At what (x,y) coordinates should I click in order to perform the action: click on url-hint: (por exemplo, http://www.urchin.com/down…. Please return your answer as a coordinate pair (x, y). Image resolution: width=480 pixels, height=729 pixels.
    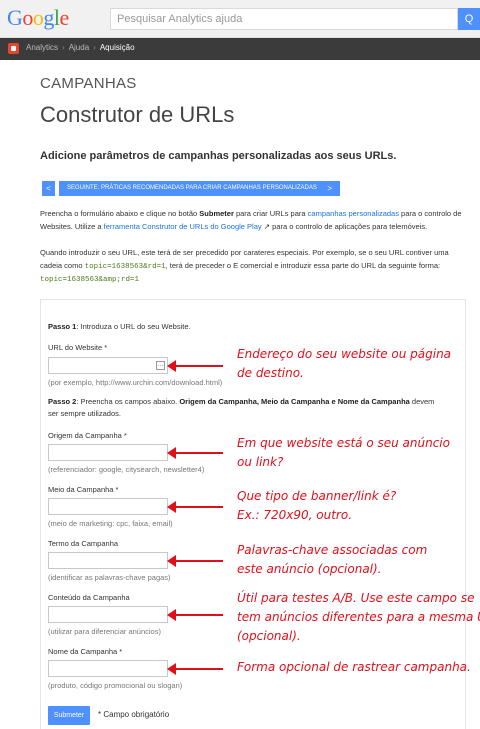
    Looking at the image, I should click on (135, 382).